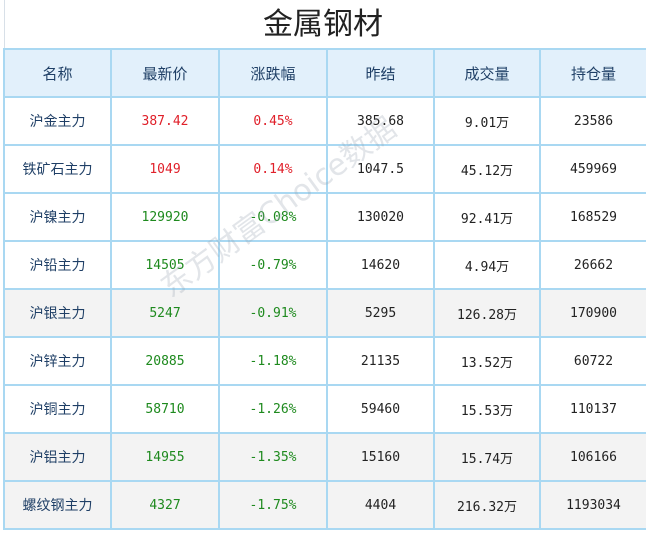  Describe the element at coordinates (592, 361) in the screenshot. I see `cell-open-interest: 60722` at that location.